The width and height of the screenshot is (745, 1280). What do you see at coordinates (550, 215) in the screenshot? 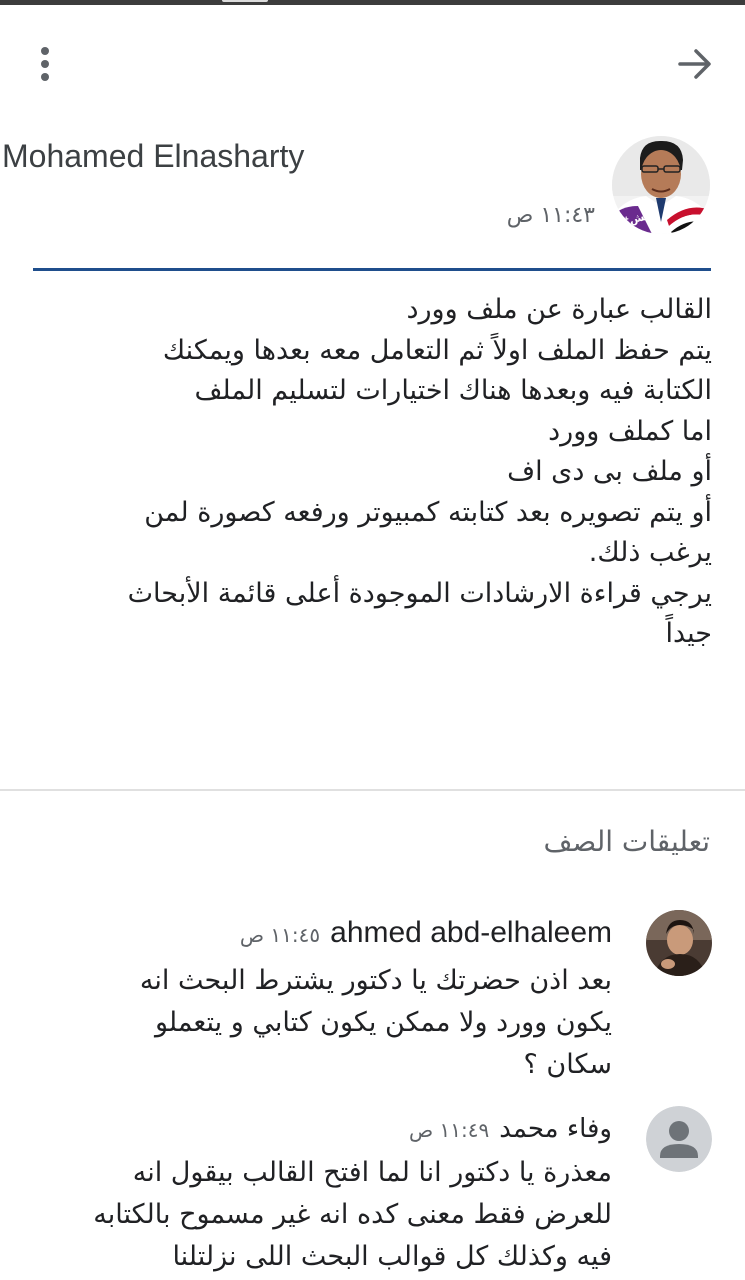
I see `post-timestamp: ١١:٤٣ ص` at bounding box center [550, 215].